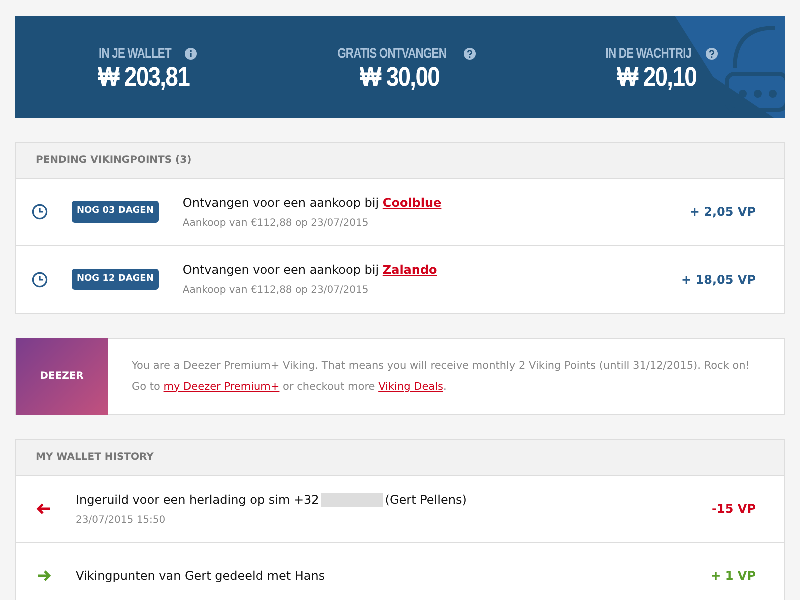 The height and width of the screenshot is (600, 800). I want to click on transaction-title: Vikingpunten van Gert gedeeld met Hans, so click(201, 576).